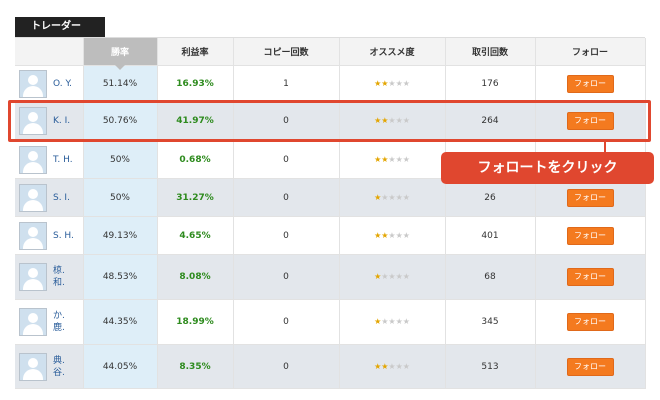 The width and height of the screenshot is (660, 400). I want to click on trader-cell: か. 鹿., so click(49, 322).